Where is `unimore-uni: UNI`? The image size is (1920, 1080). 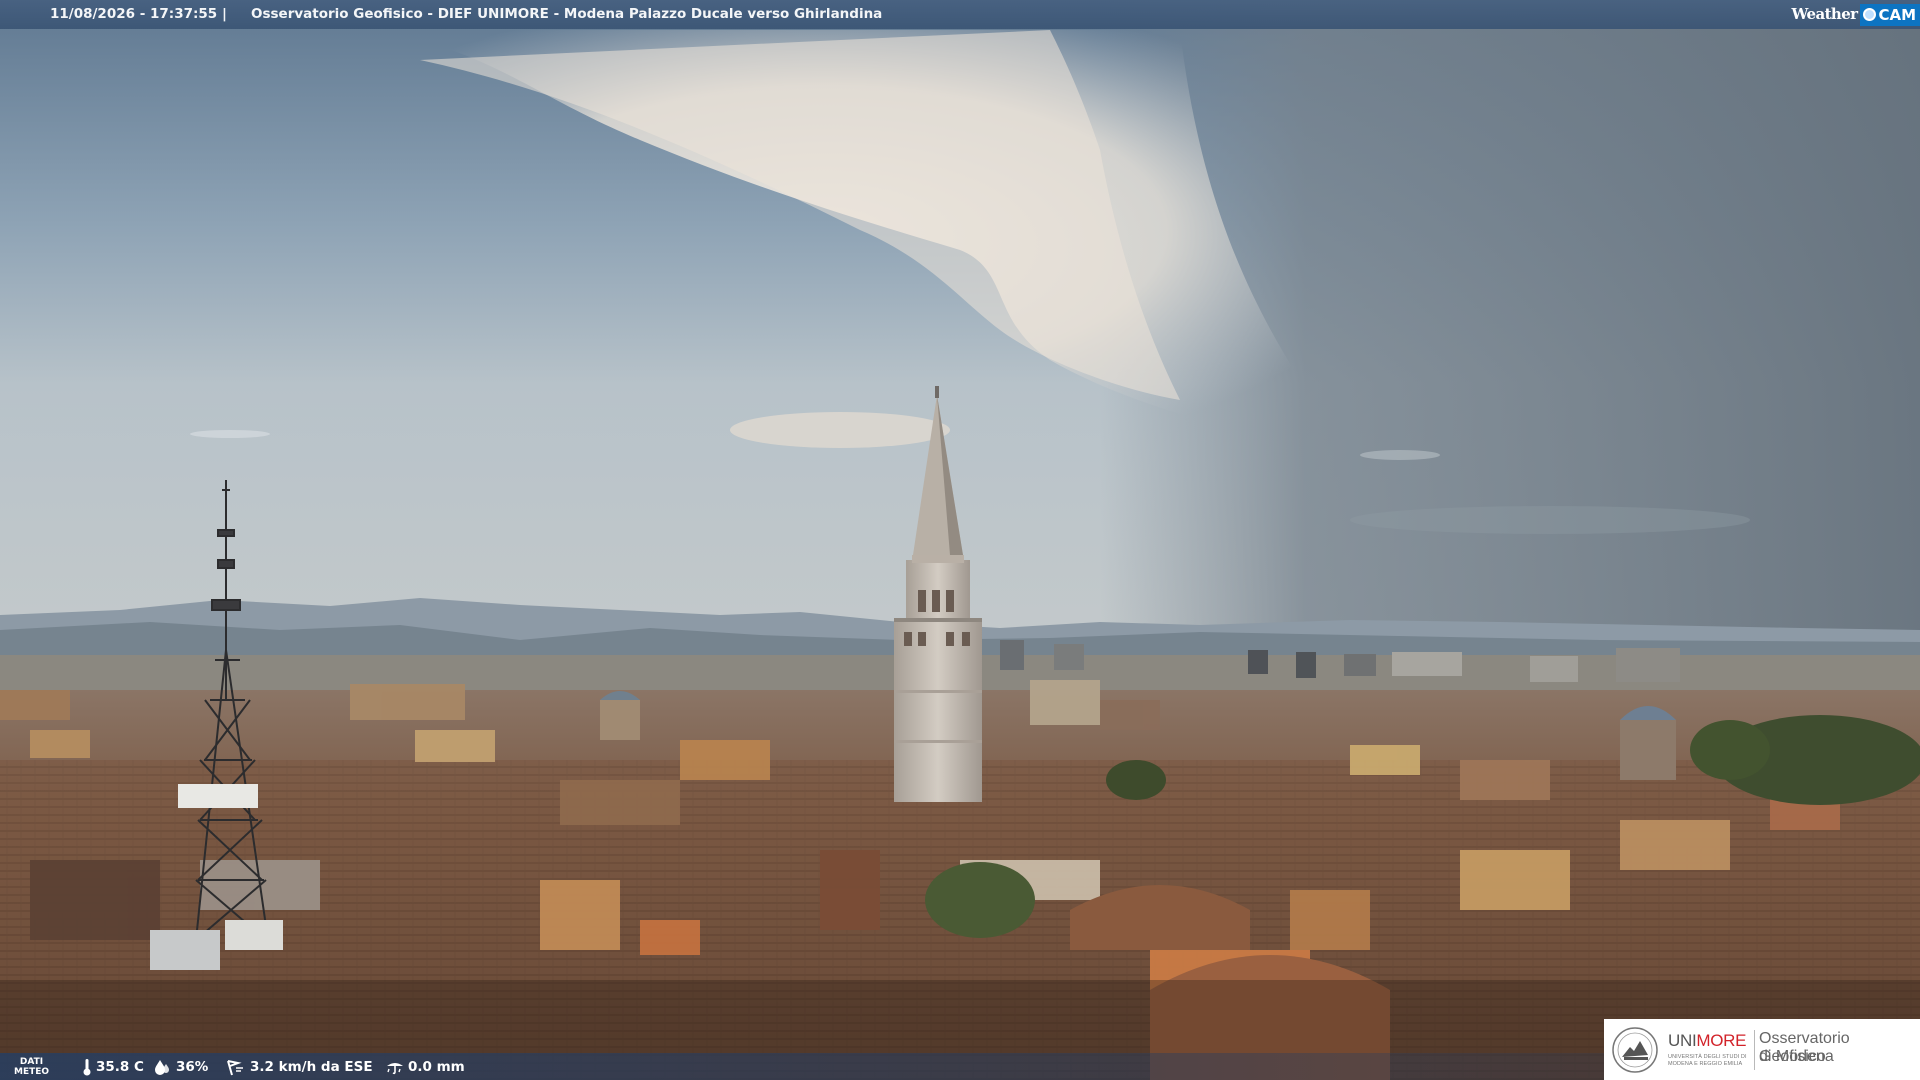
unimore-uni: UNI is located at coordinates (1682, 1040).